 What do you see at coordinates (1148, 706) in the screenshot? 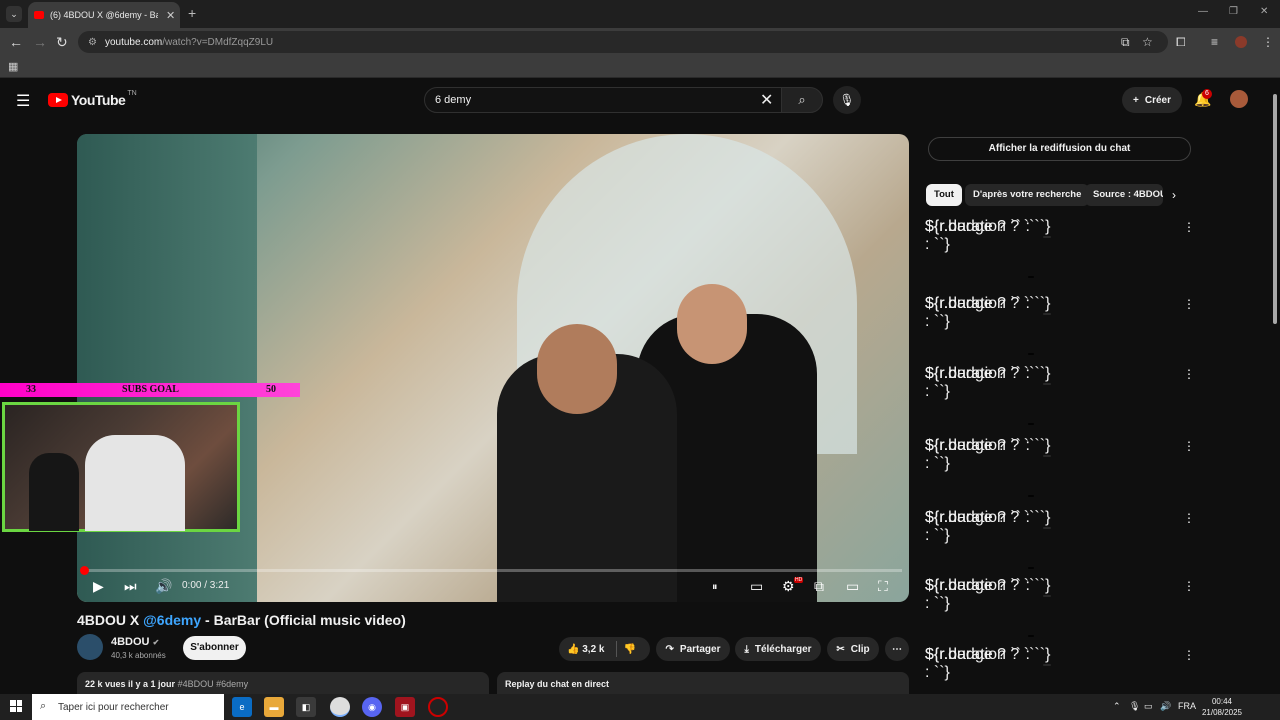
I see `network-icon: ▭` at bounding box center [1148, 706].